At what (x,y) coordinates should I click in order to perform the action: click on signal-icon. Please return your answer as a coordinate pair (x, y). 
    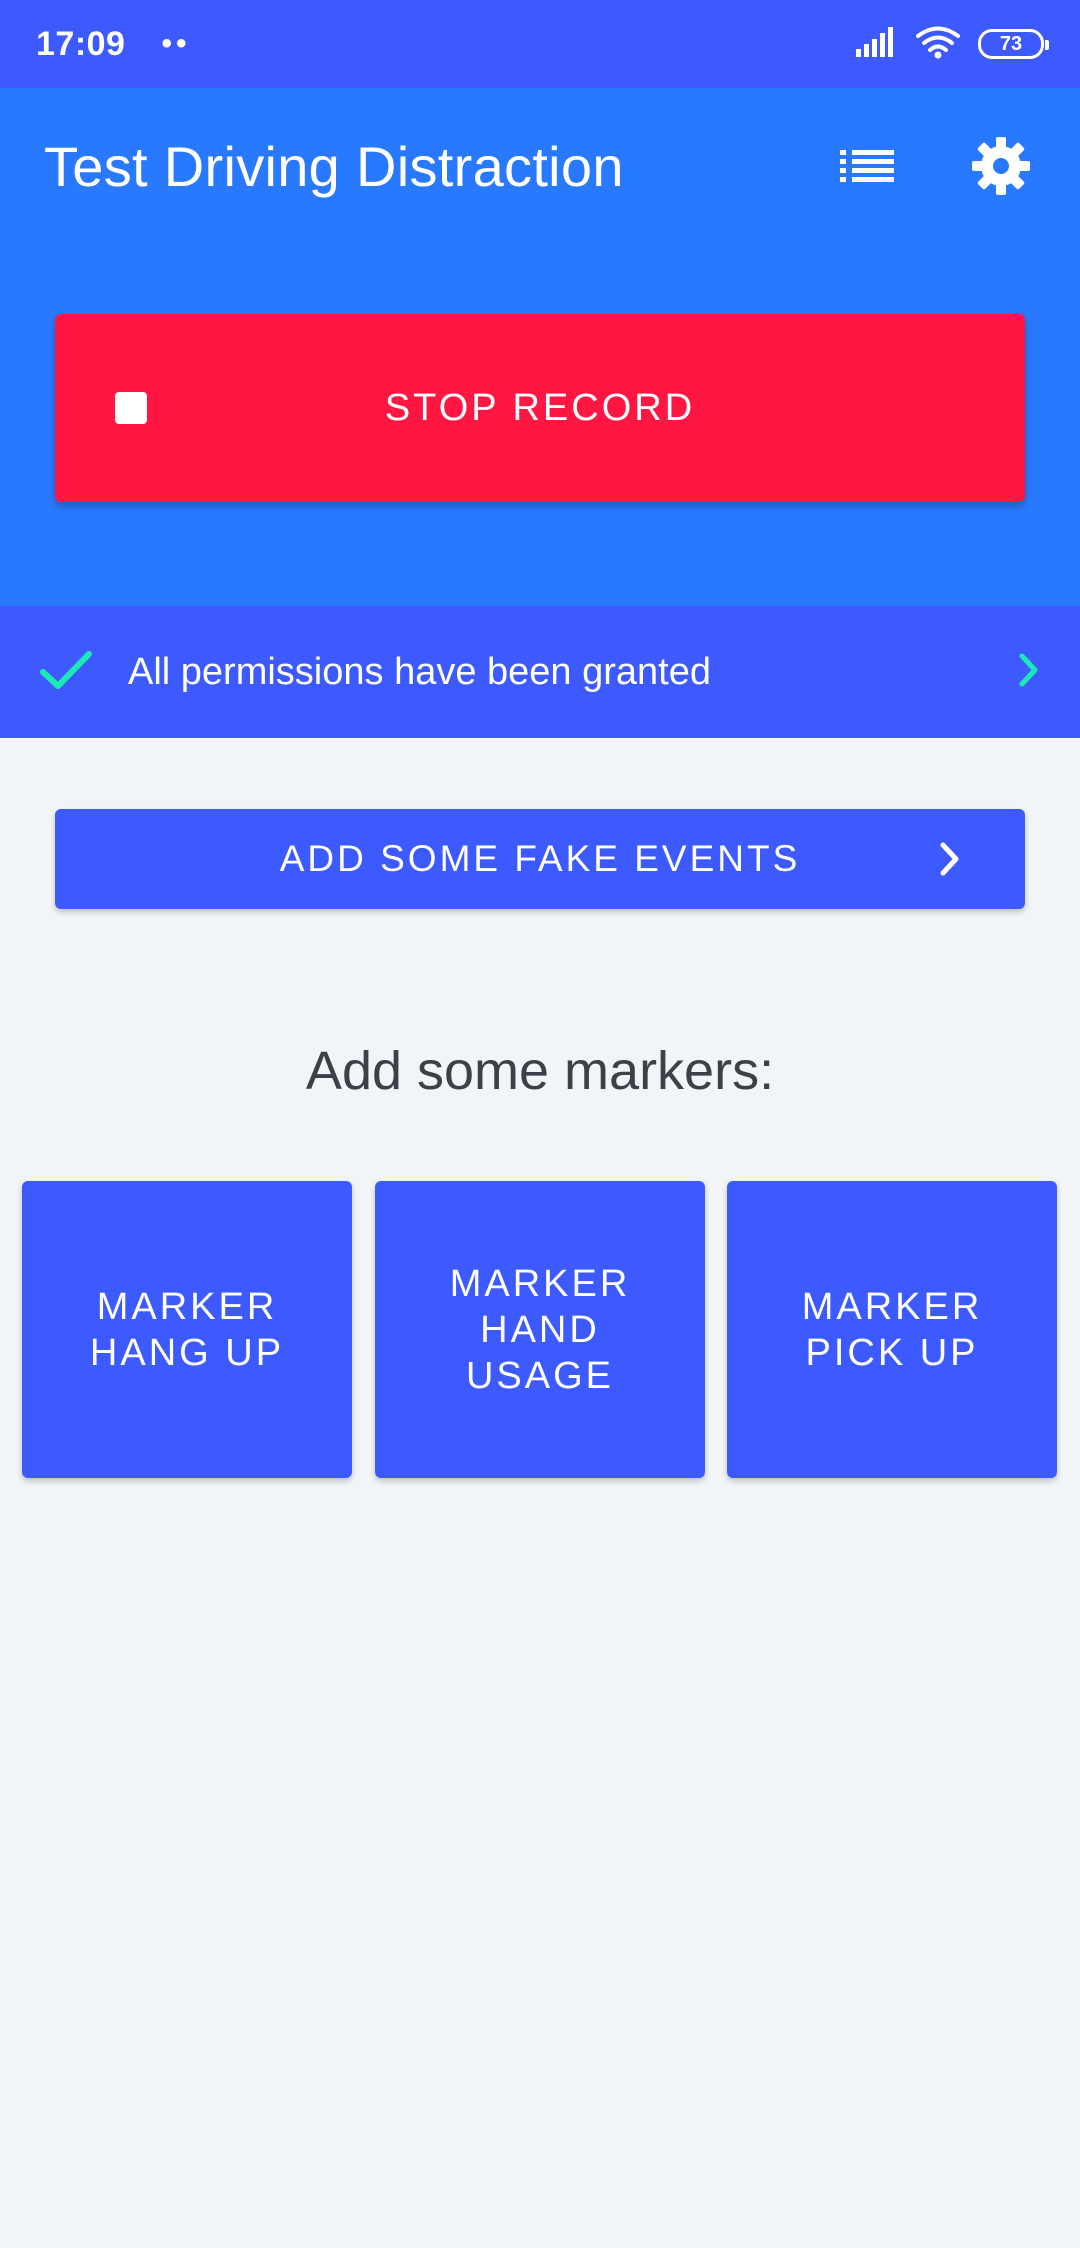
    Looking at the image, I should click on (876, 44).